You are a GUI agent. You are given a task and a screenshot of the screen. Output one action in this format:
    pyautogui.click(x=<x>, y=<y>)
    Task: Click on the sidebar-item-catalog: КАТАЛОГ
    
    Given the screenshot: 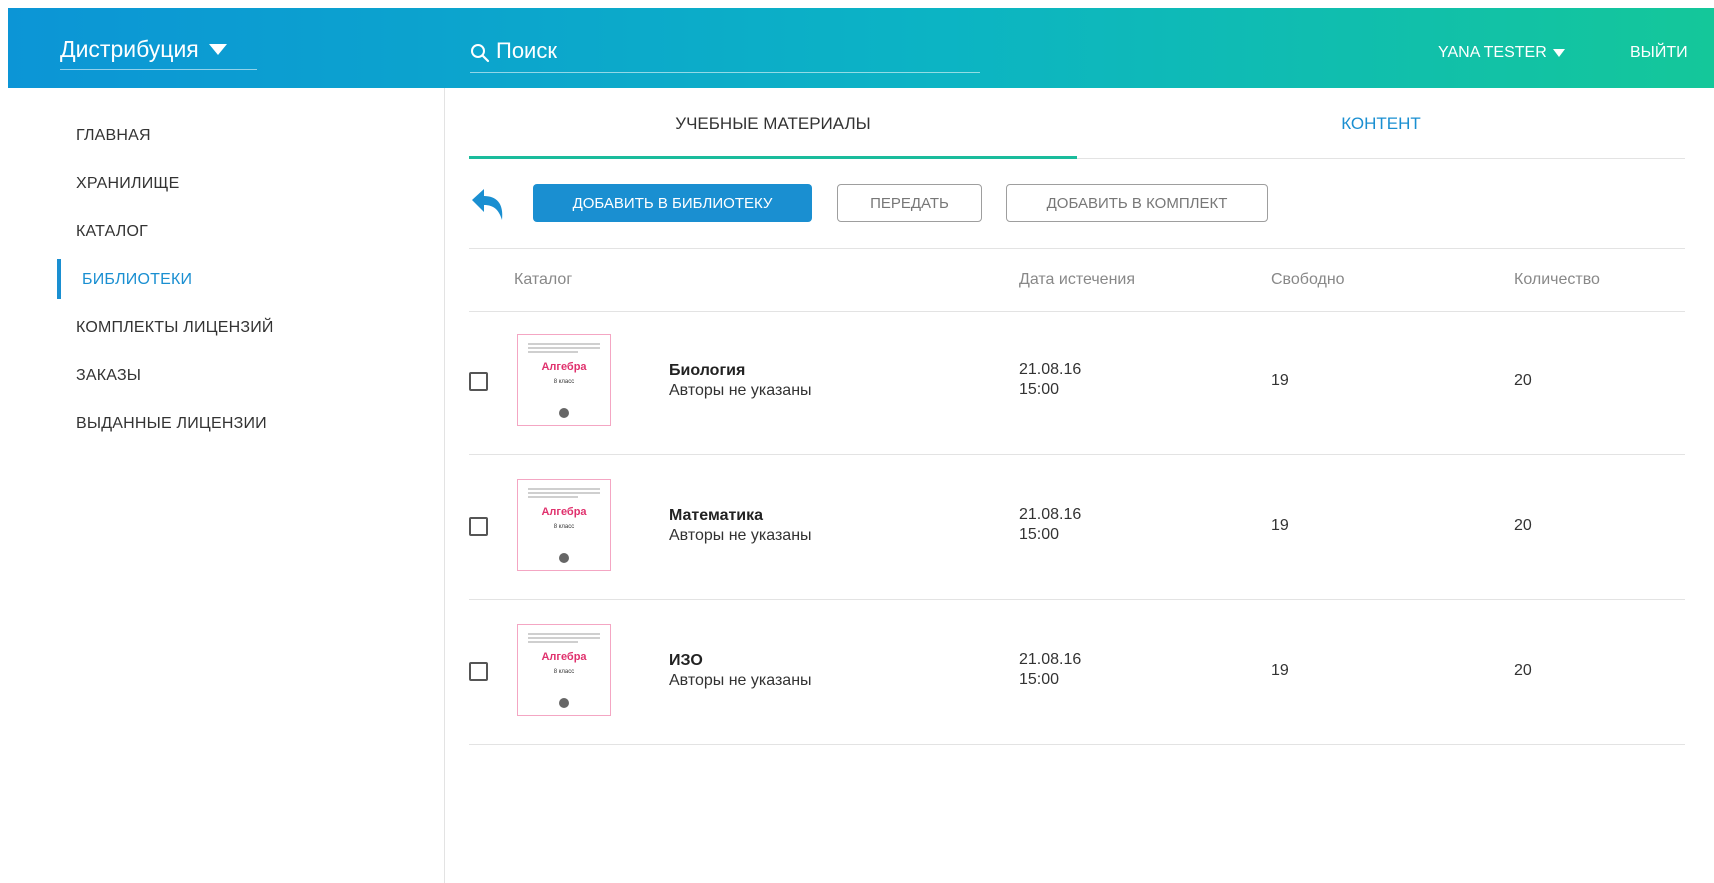 What is the action you would take?
    pyautogui.click(x=112, y=232)
    